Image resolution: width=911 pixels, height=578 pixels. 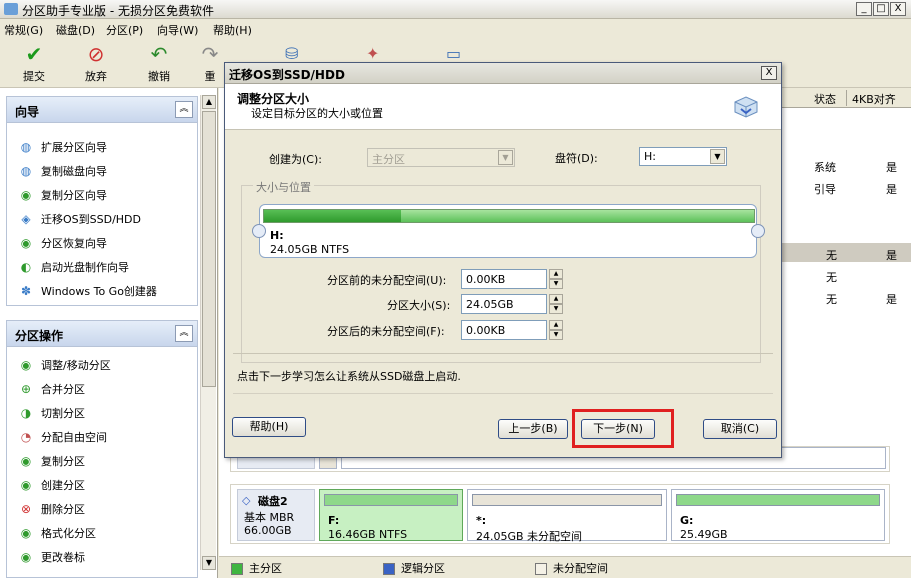 I want to click on disk2-type: 基本 MBR, so click(x=269, y=517).